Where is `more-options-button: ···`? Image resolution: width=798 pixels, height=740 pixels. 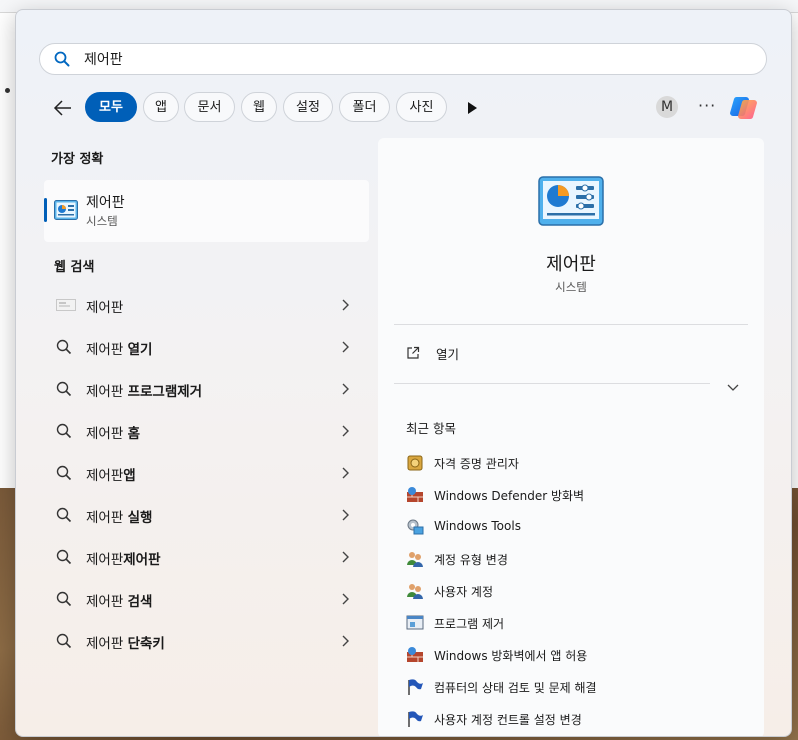 more-options-button: ··· is located at coordinates (707, 105).